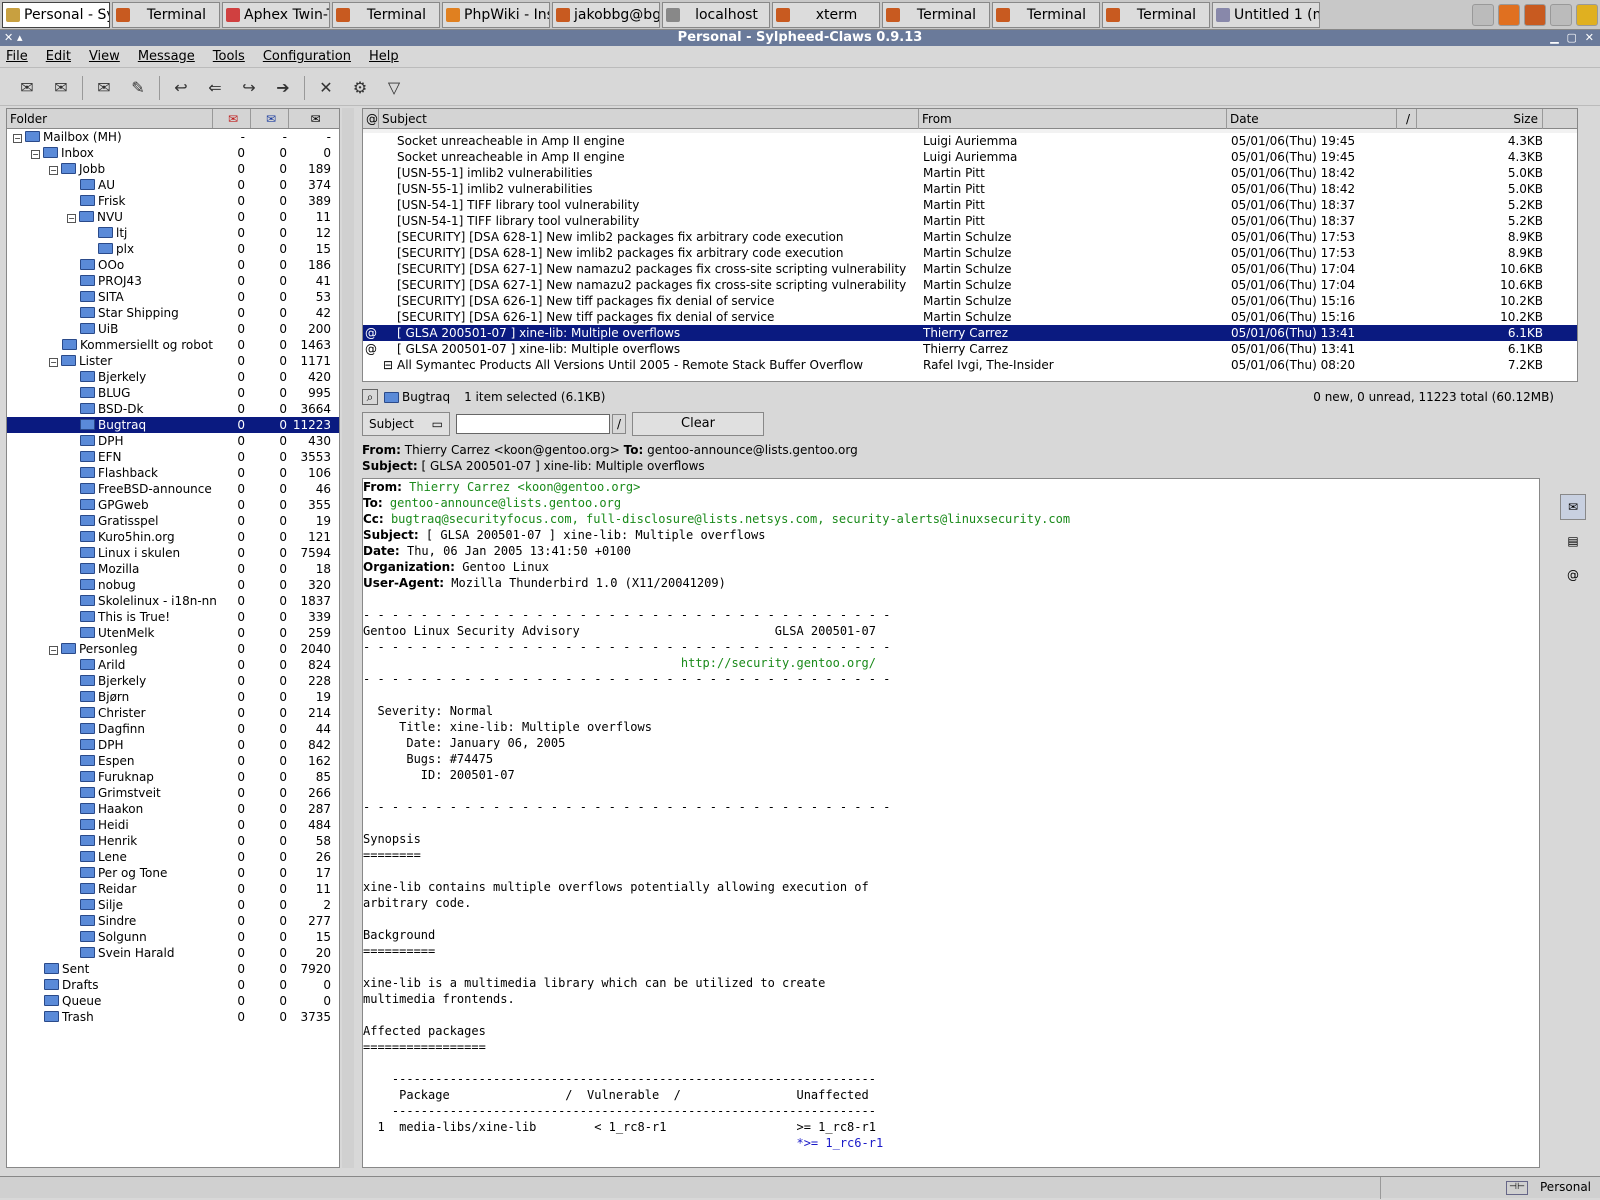  What do you see at coordinates (173, 249) in the screenshot?
I see `folder-row: plx 0 0 15` at bounding box center [173, 249].